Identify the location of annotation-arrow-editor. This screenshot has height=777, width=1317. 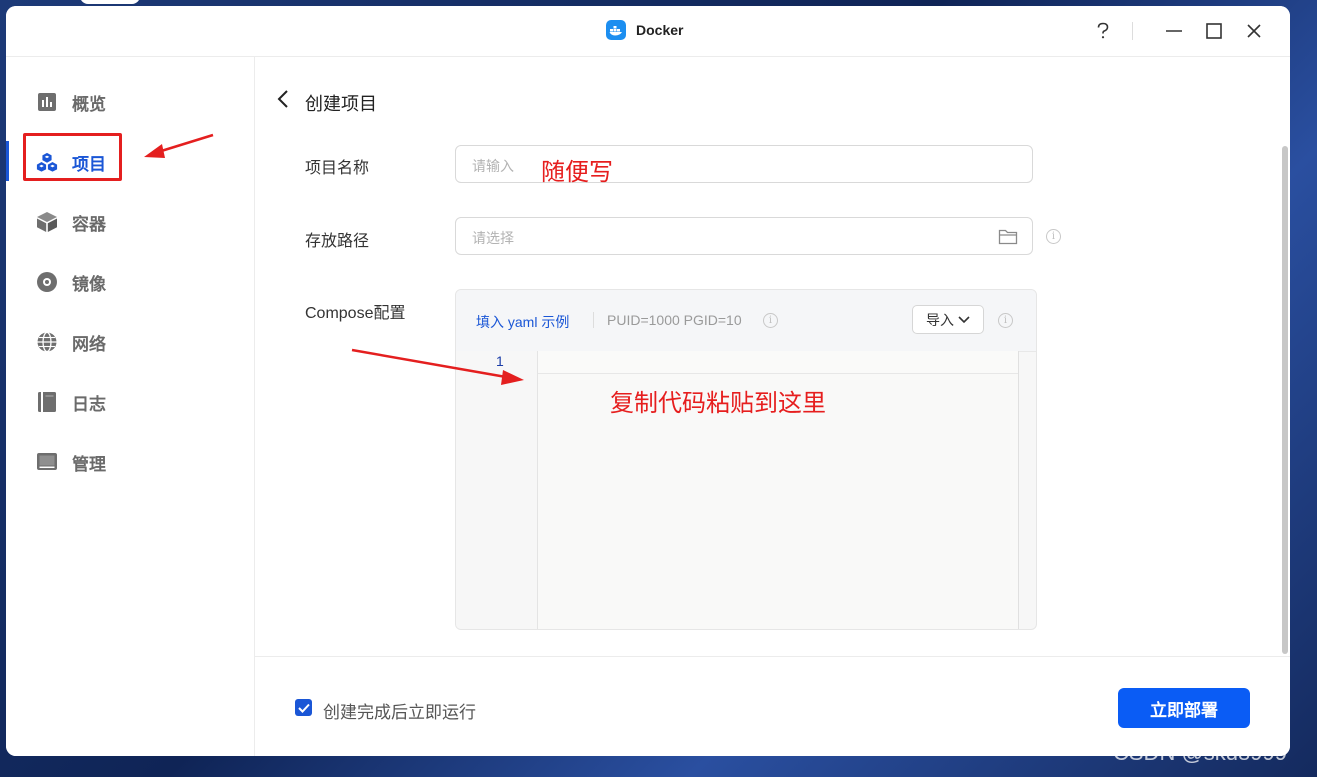
(437, 366).